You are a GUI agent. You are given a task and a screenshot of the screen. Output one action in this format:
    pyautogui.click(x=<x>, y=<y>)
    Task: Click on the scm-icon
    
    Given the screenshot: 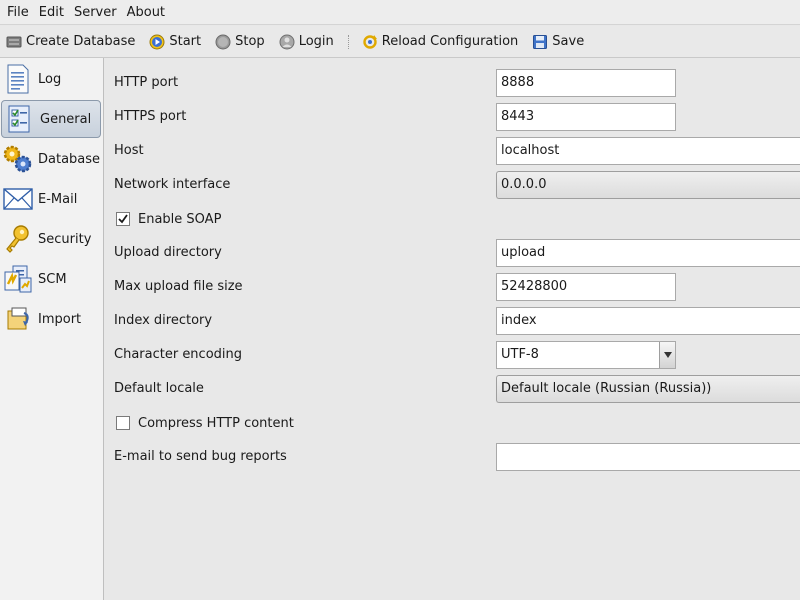 What is the action you would take?
    pyautogui.click(x=18, y=279)
    